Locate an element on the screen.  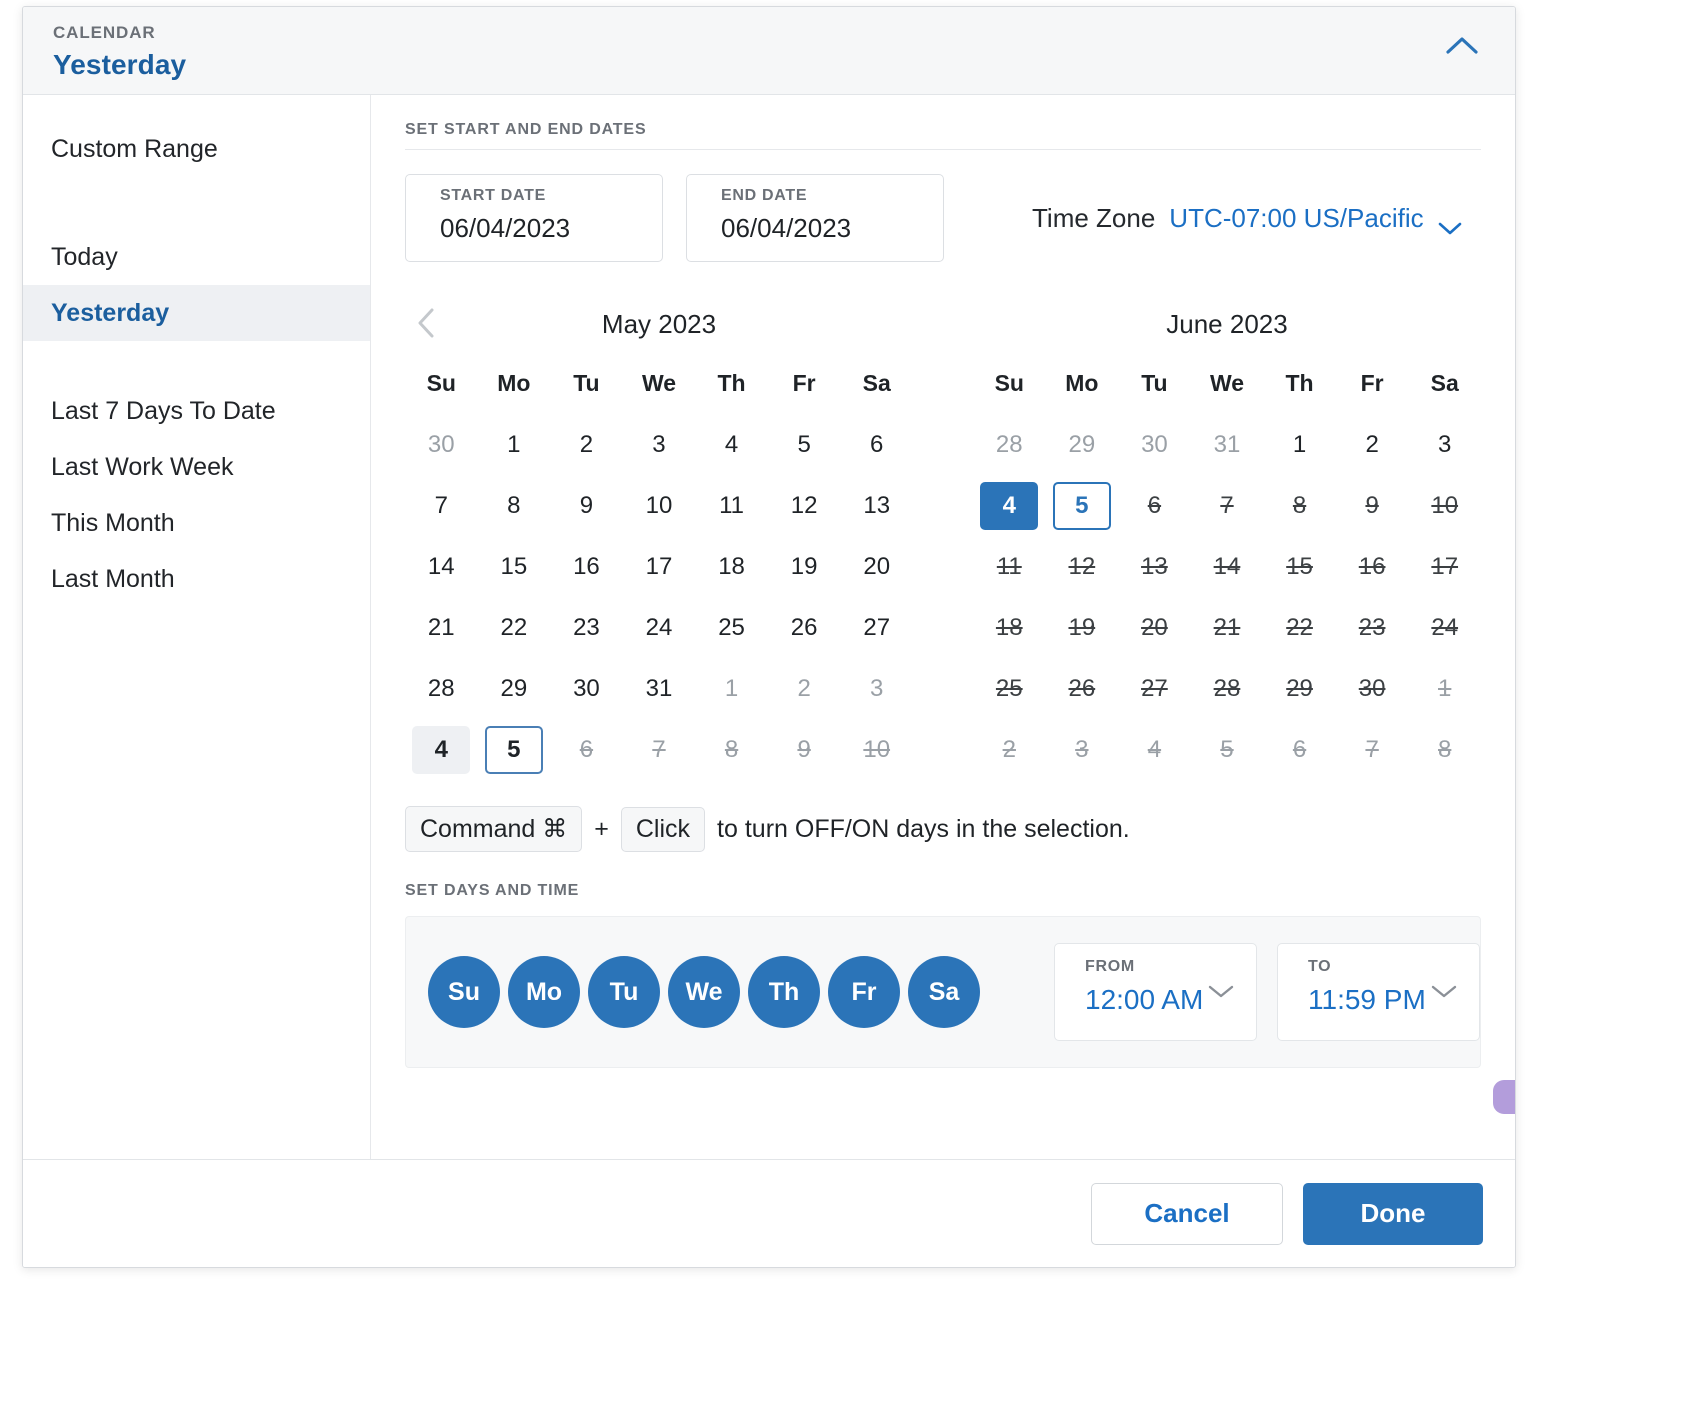
sidebar-item-custom-range: Custom Range is located at coordinates (196, 149).